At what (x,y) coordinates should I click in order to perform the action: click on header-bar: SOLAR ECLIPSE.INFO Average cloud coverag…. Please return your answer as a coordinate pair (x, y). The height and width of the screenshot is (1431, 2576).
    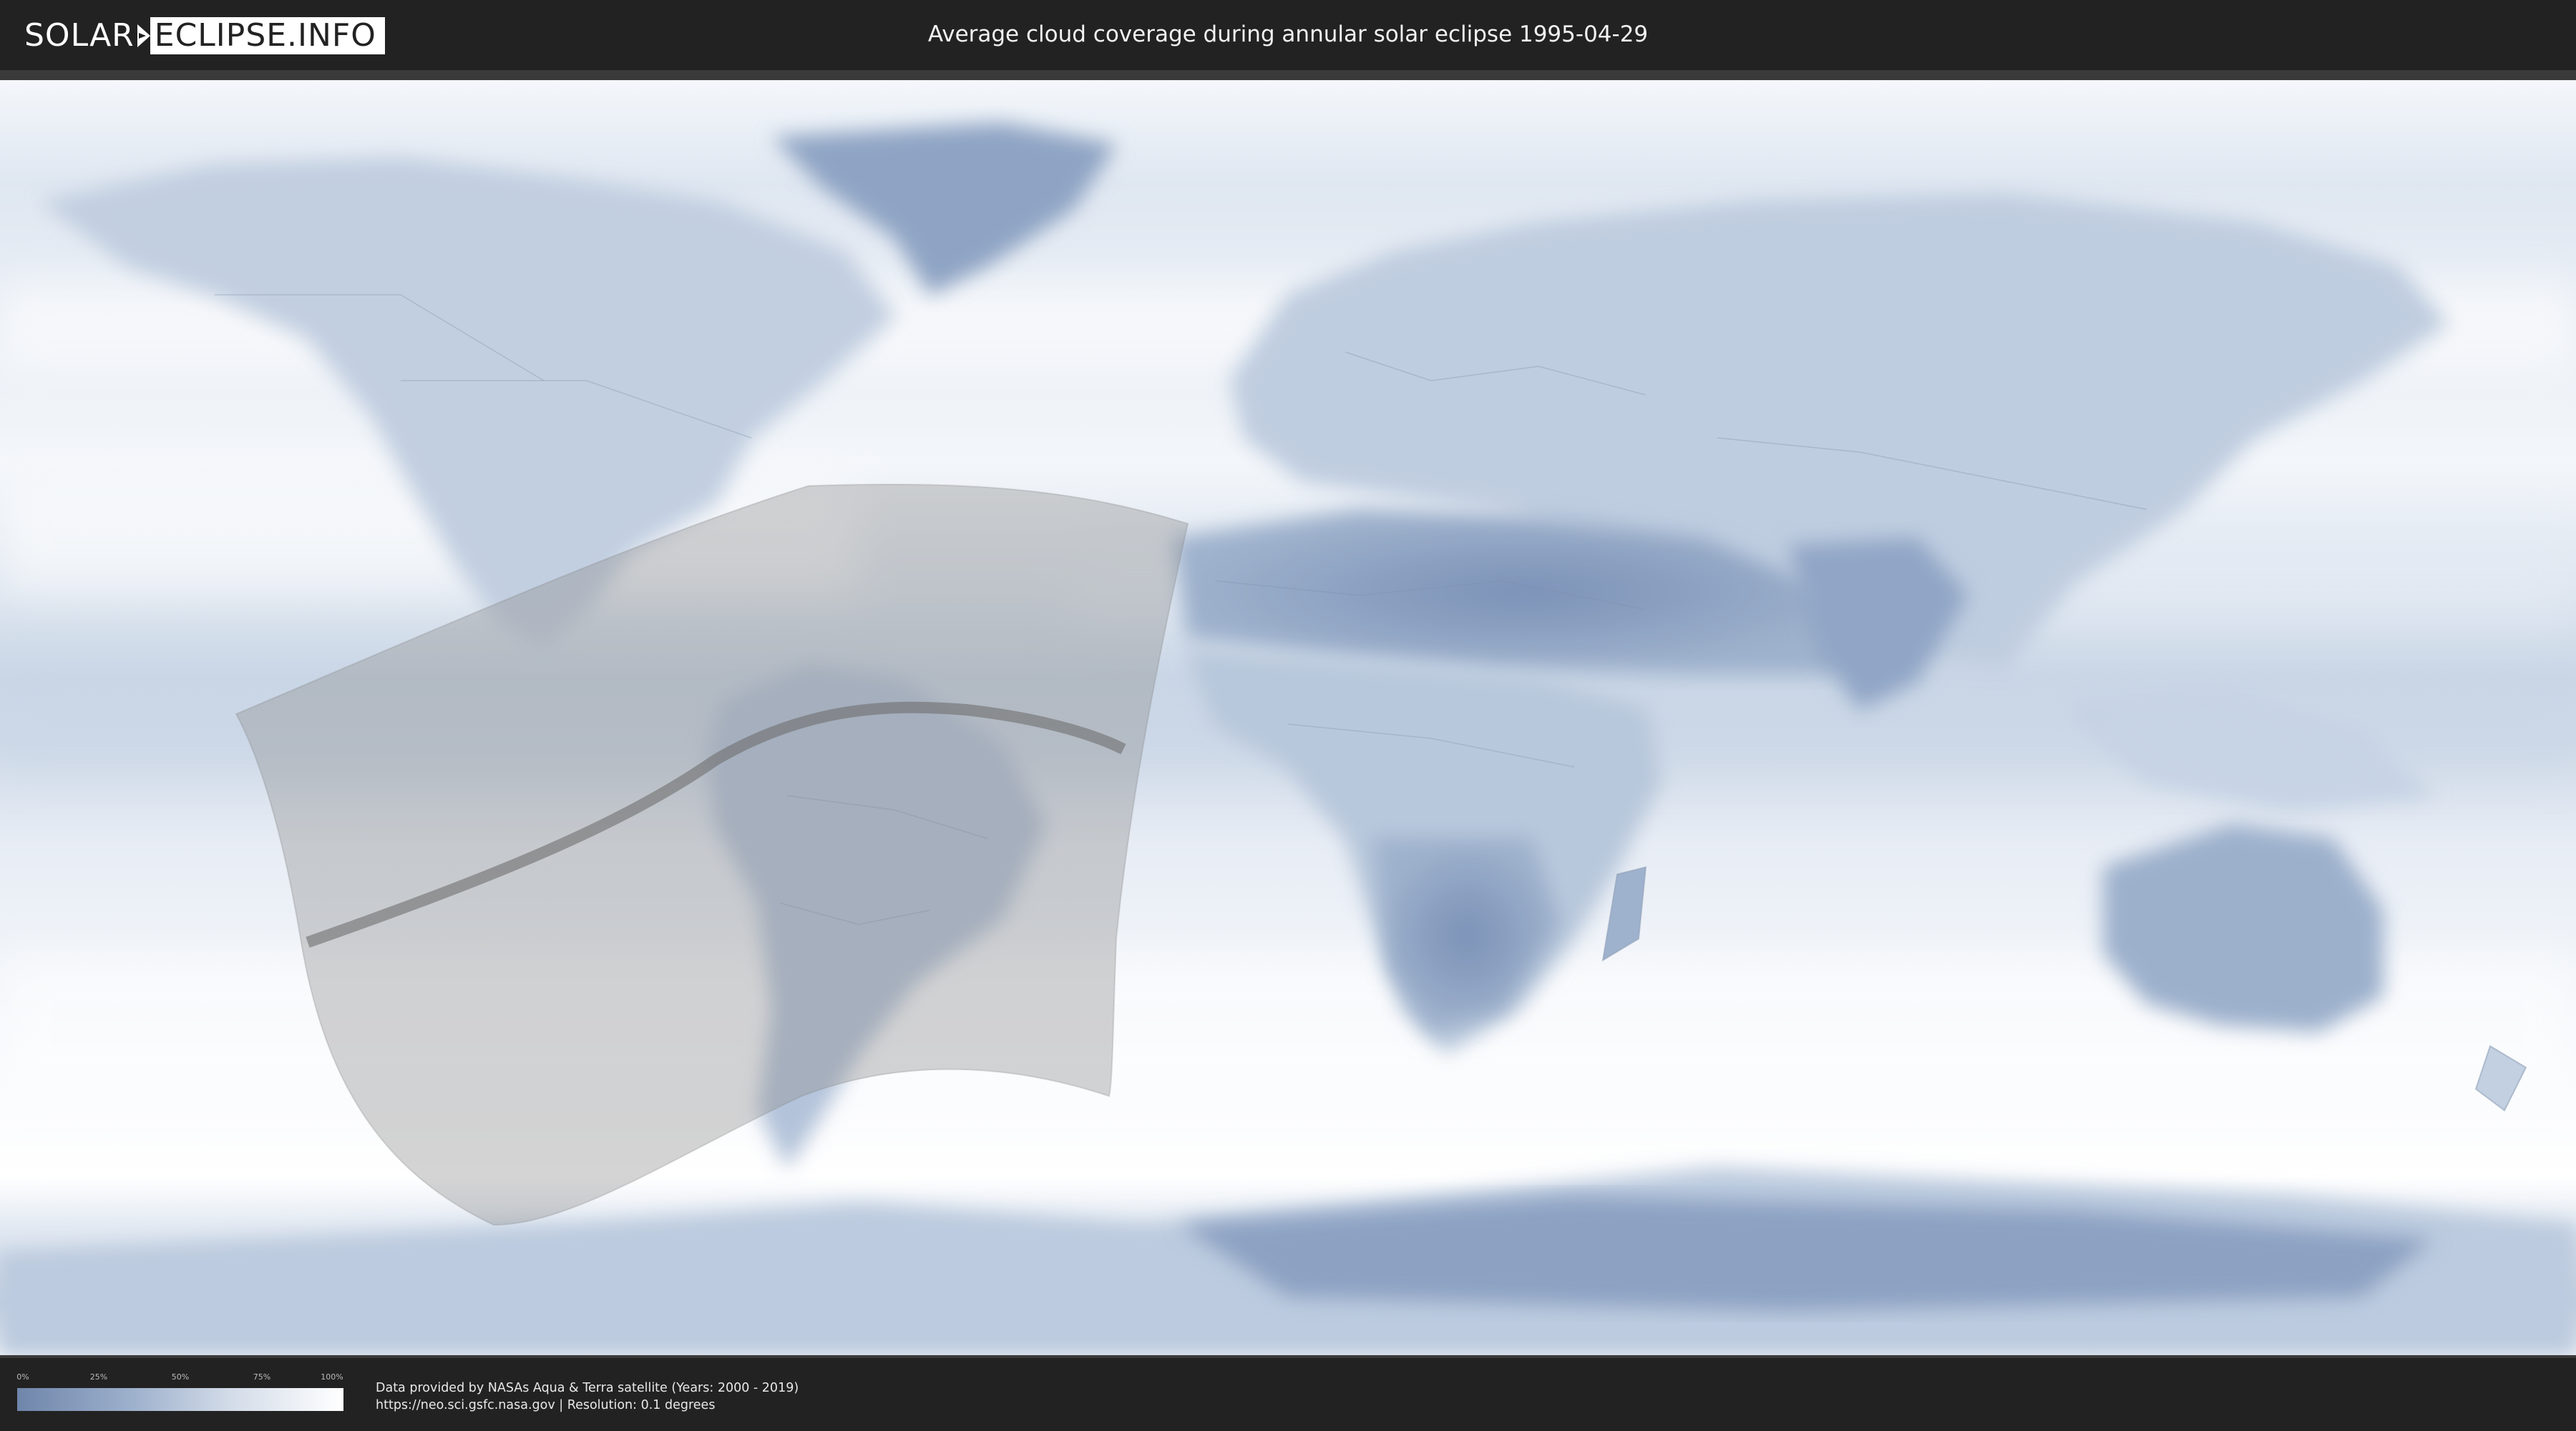
    Looking at the image, I should click on (1288, 35).